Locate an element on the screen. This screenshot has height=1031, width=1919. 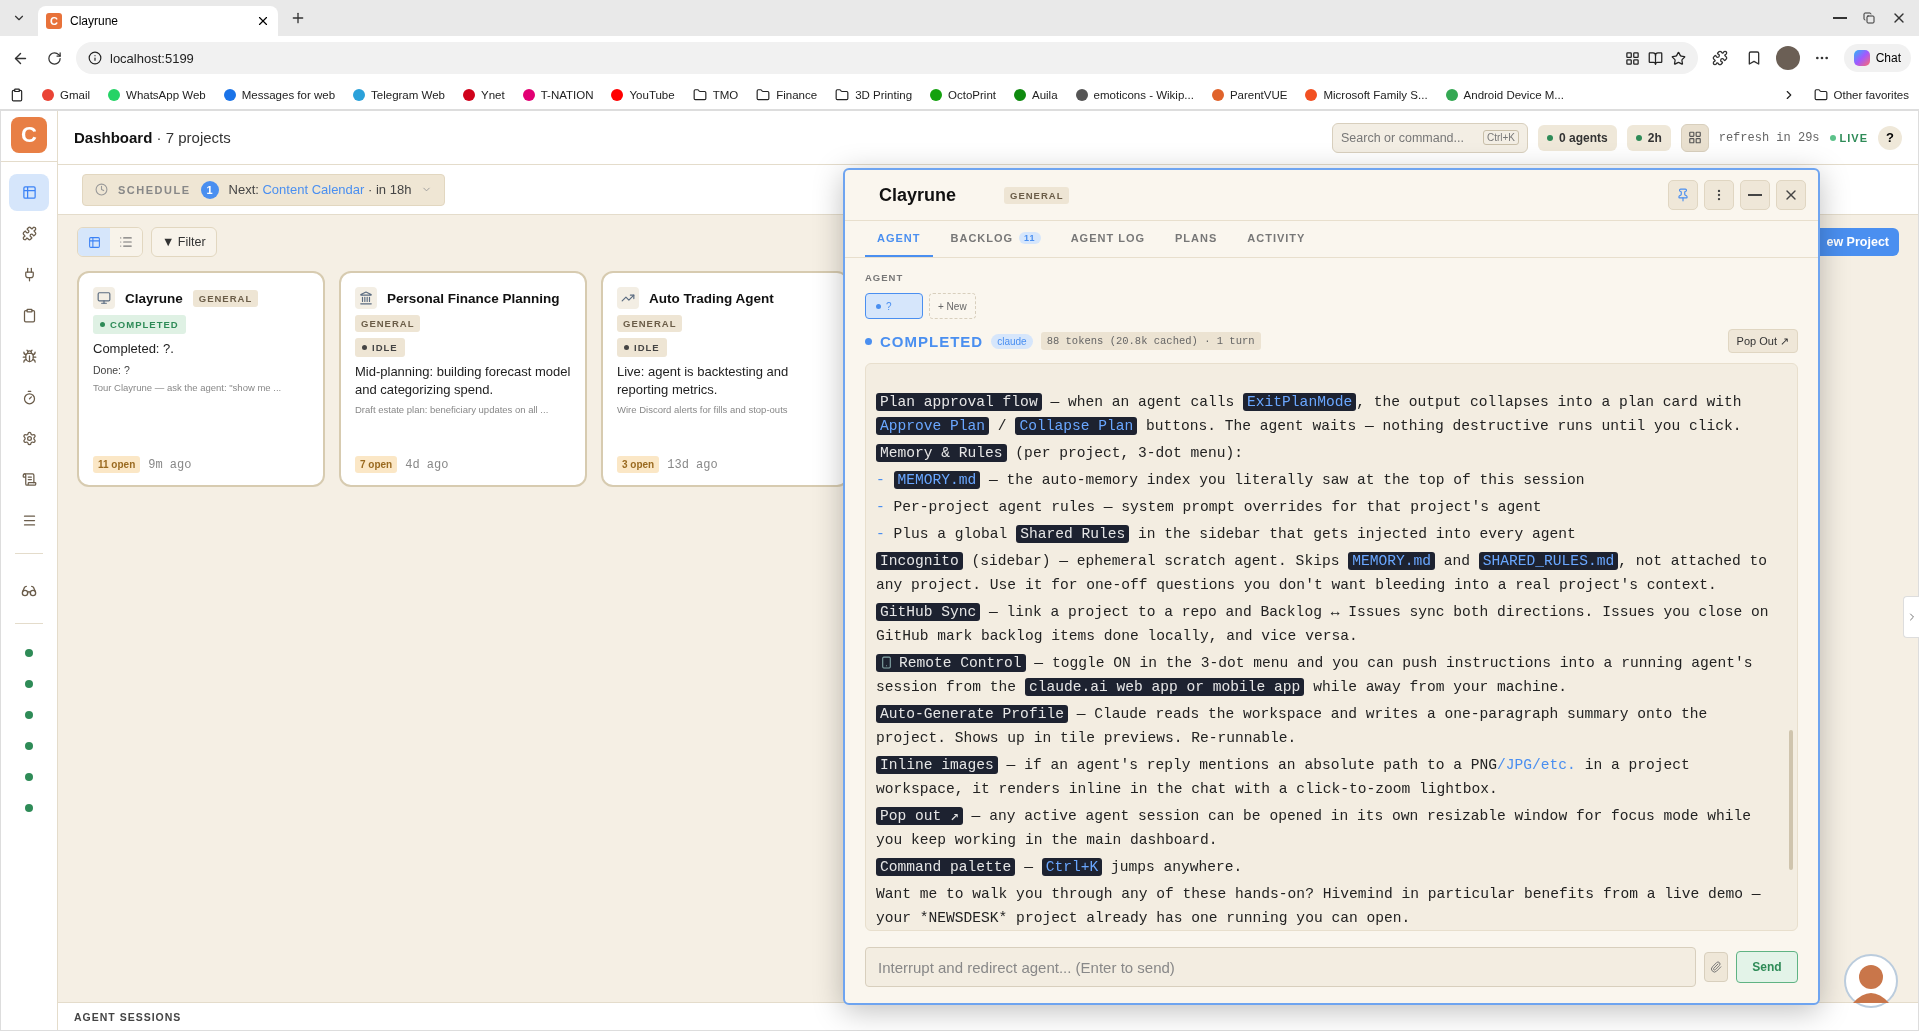
project-tag: GENERAL is located at coordinates (650, 323).